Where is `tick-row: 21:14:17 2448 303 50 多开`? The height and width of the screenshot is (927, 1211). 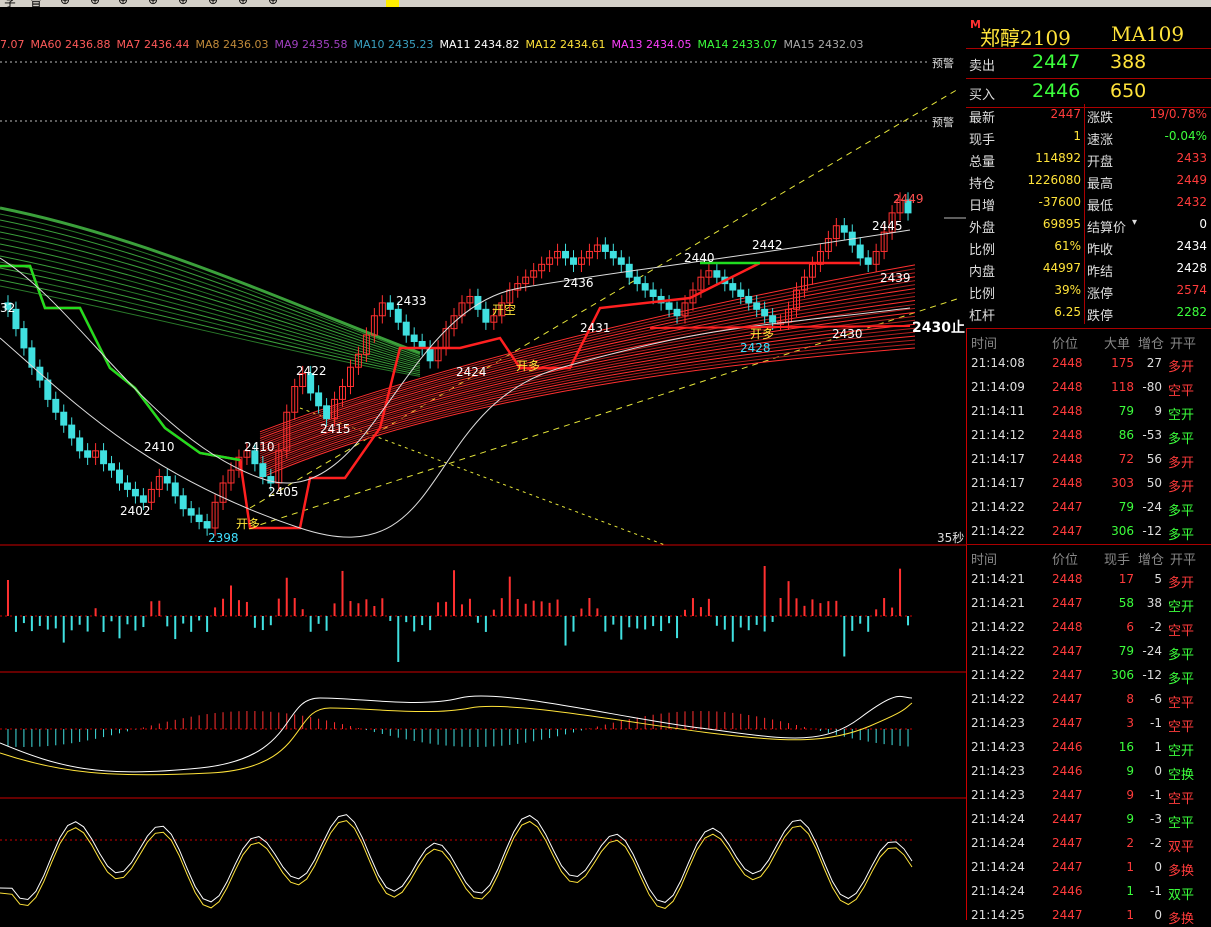
tick-row: 21:14:17 2448 303 50 多开 is located at coordinates (1088, 483).